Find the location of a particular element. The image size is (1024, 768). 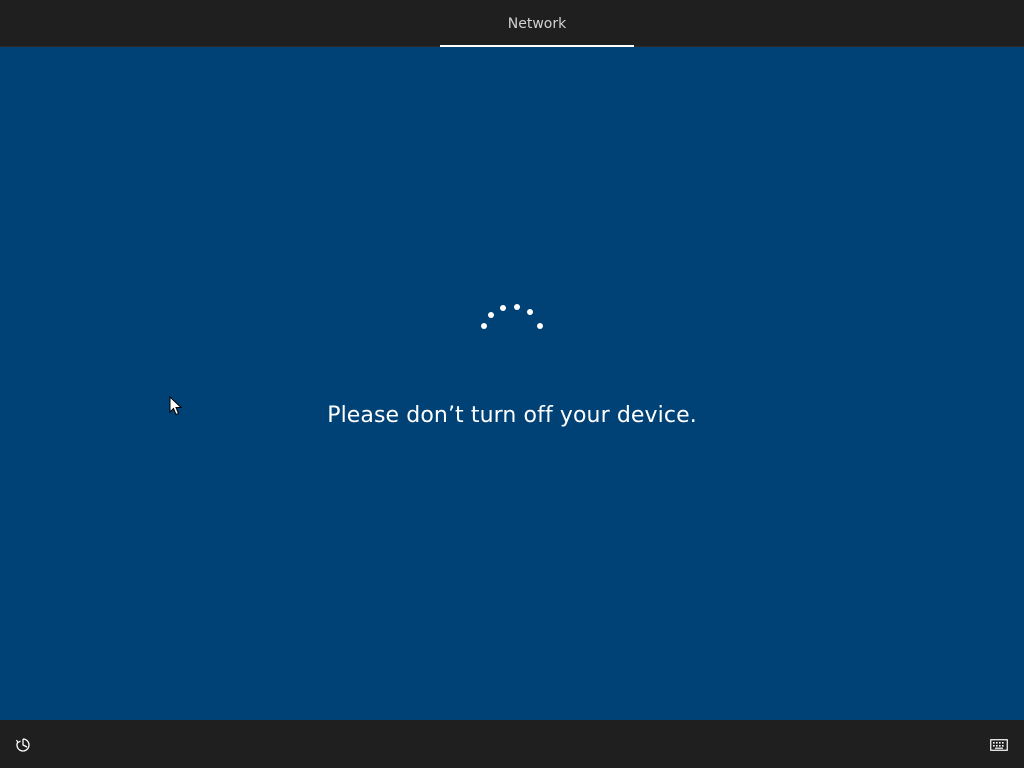

on-screen-keyboard-button is located at coordinates (999, 745).